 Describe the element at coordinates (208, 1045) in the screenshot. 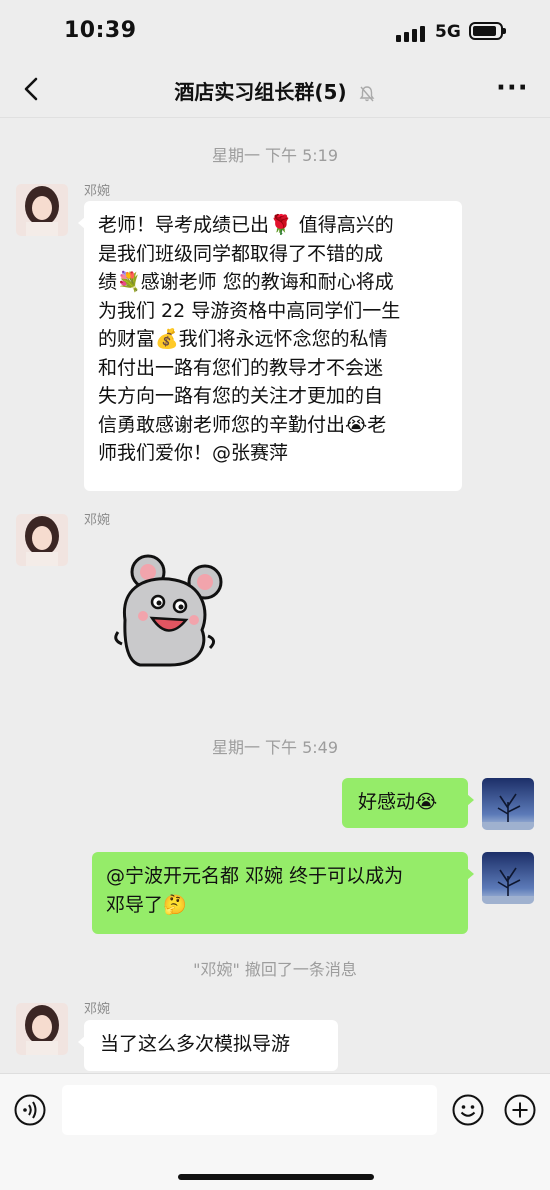

I see `message-bubble: 当了这么多次模拟导游` at that location.